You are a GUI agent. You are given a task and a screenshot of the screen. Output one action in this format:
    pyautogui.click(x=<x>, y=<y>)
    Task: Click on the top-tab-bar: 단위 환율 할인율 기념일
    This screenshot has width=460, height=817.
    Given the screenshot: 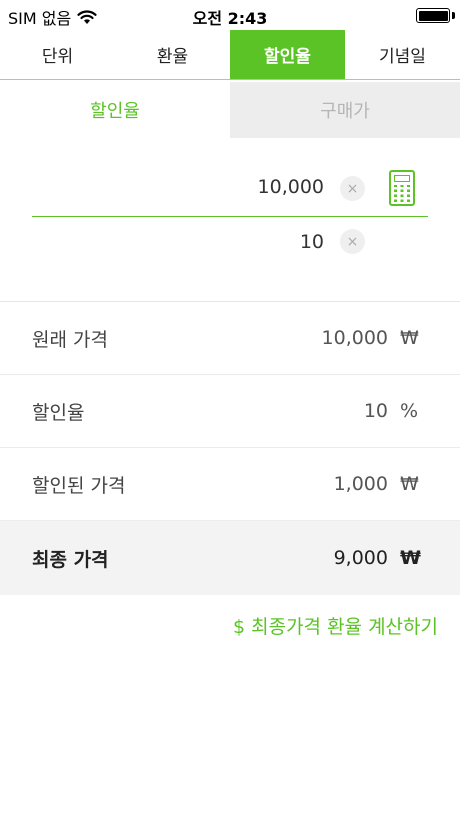 What is the action you would take?
    pyautogui.click(x=230, y=55)
    